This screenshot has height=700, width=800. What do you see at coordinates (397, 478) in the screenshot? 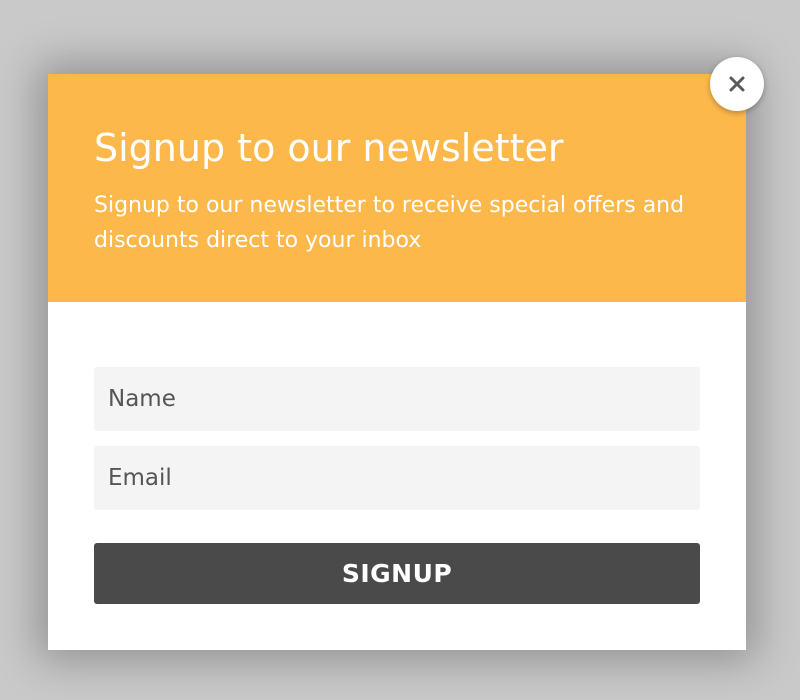
I see `email-input` at bounding box center [397, 478].